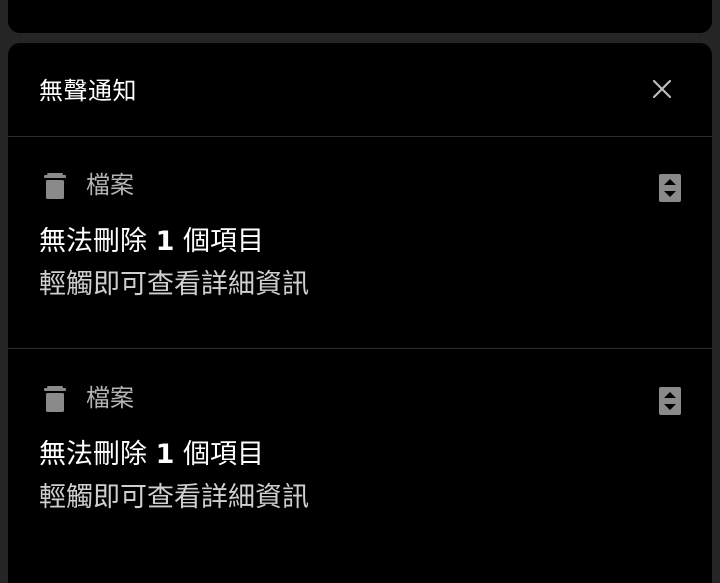 Image resolution: width=720 pixels, height=583 pixels. I want to click on close-button, so click(662, 89).